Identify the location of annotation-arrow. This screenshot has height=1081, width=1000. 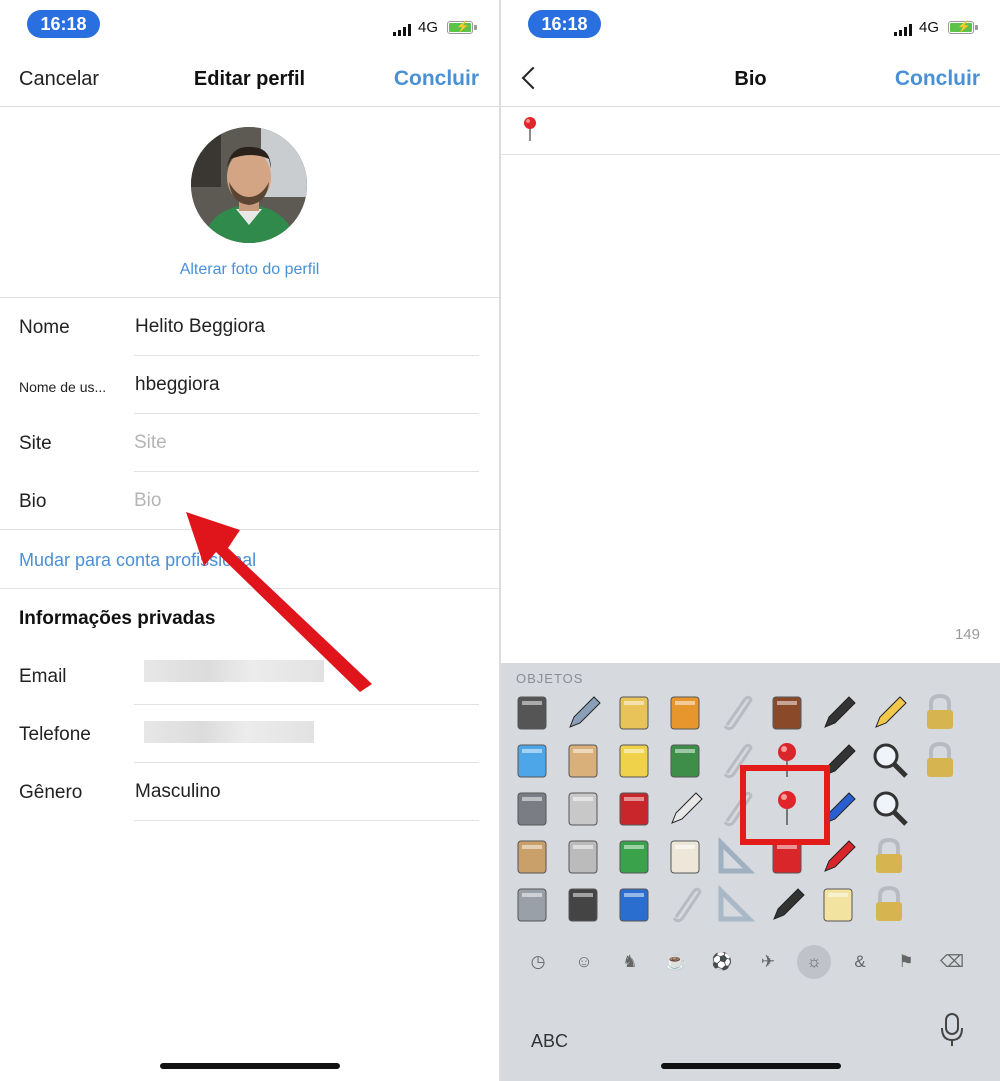
(279, 602).